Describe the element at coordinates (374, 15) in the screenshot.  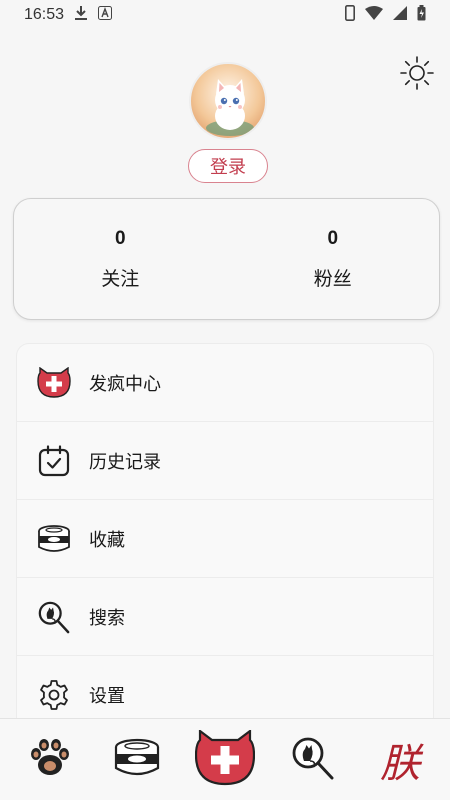
I see `wifi-icon` at that location.